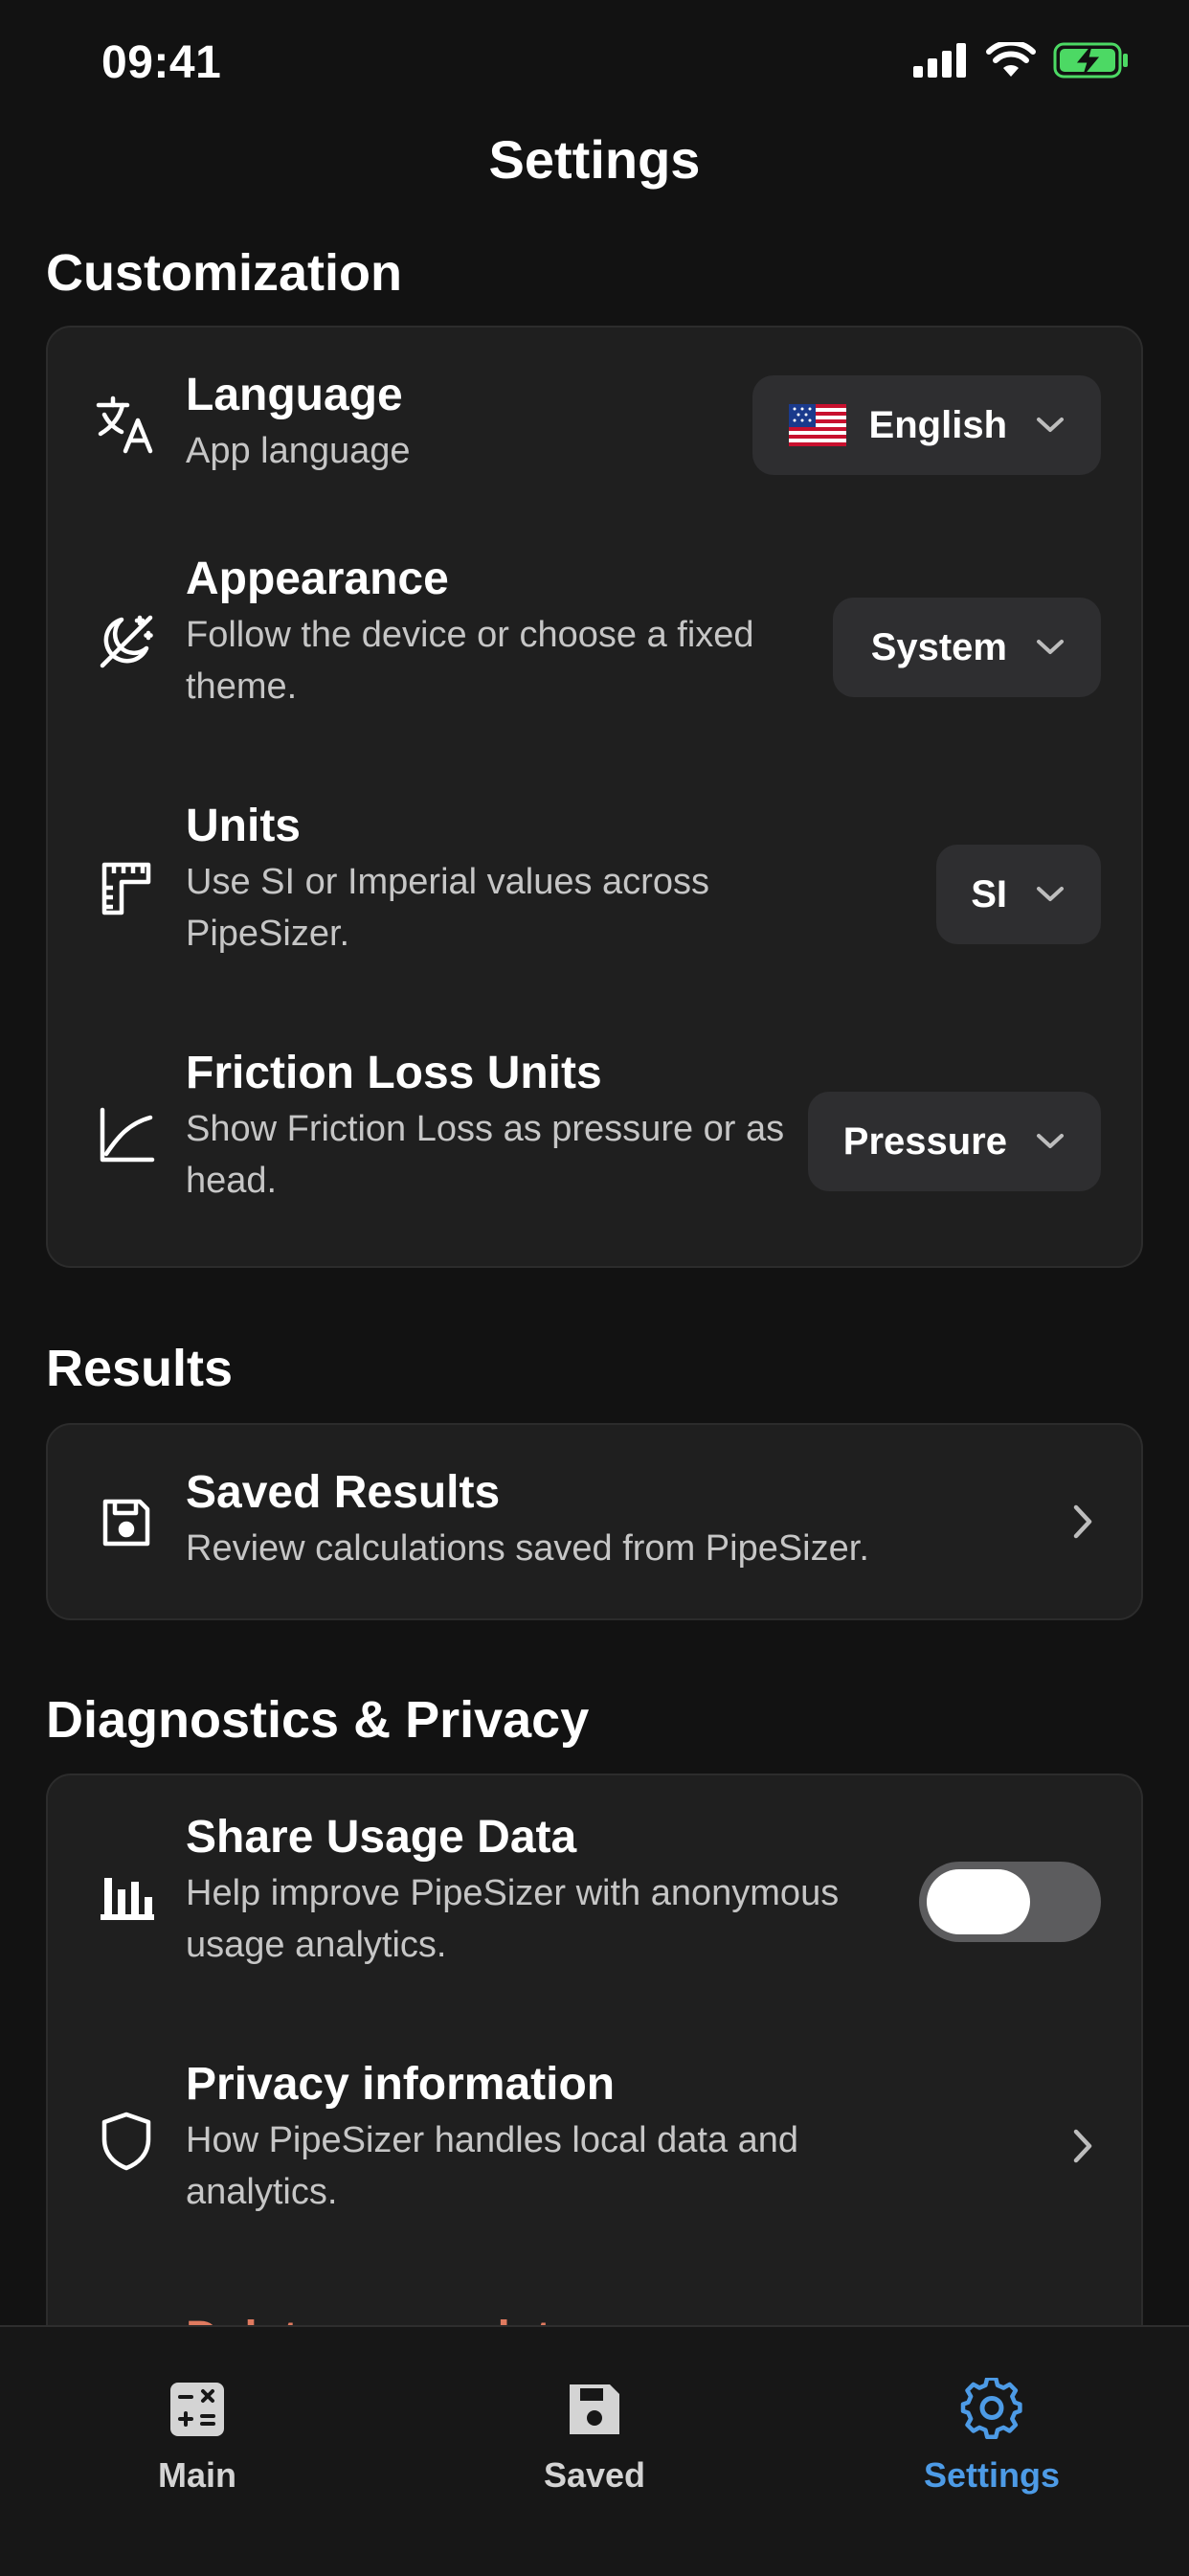 Image resolution: width=1189 pixels, height=2576 pixels. I want to click on status-bar: 09:41, so click(594, 62).